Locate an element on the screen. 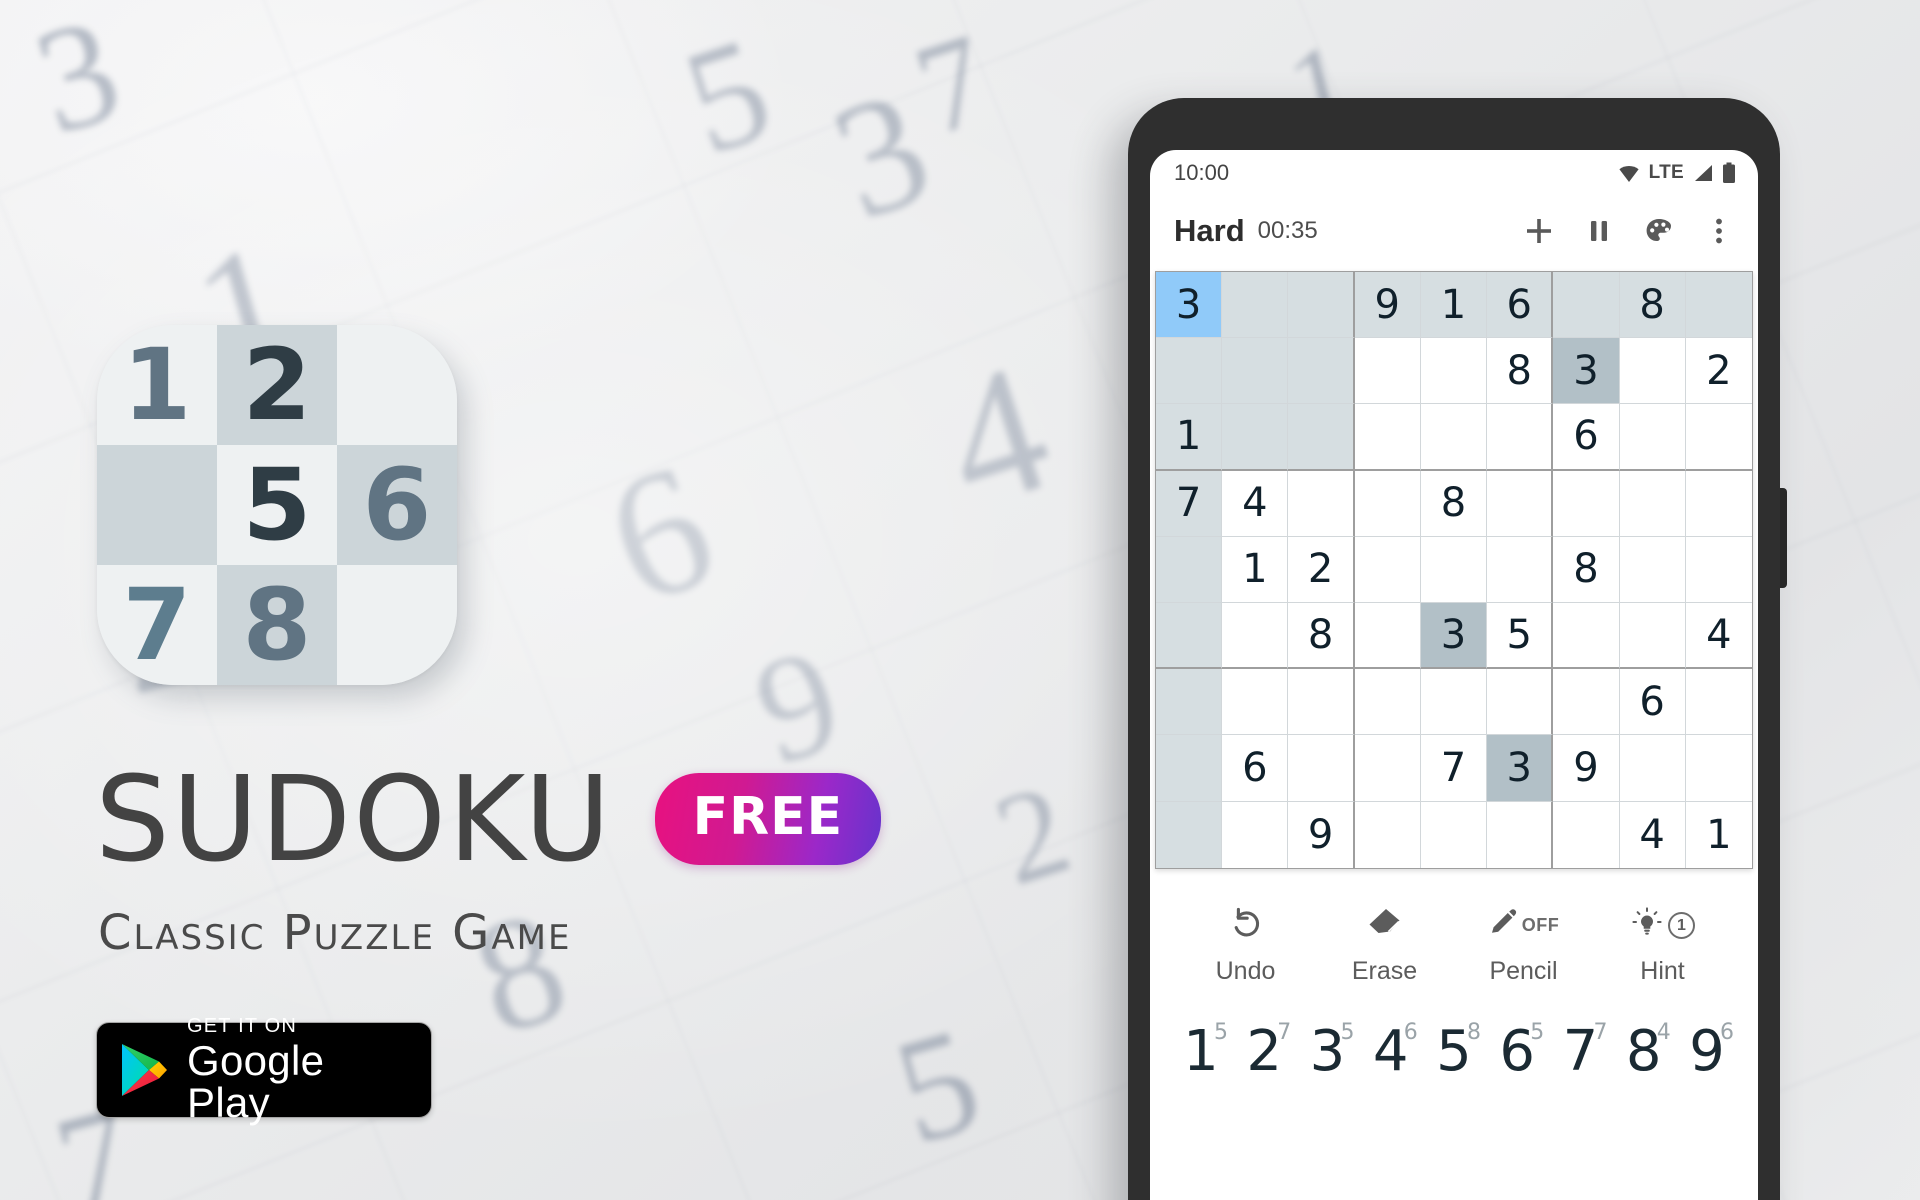 The height and width of the screenshot is (1200, 1920). overflow-menu-icon is located at coordinates (1719, 231).